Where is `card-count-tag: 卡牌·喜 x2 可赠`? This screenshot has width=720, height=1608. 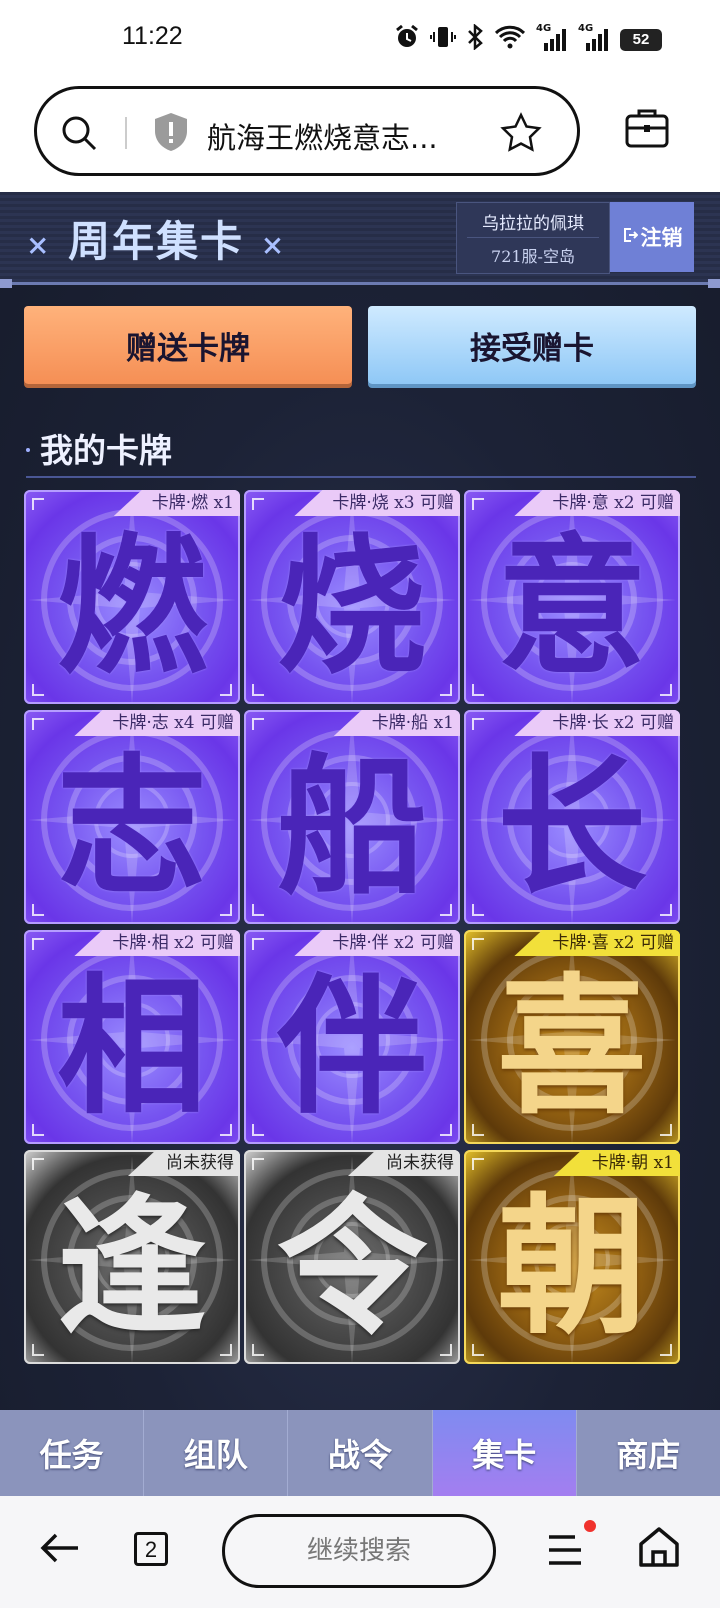 card-count-tag: 卡牌·喜 x2 可赠 is located at coordinates (597, 943).